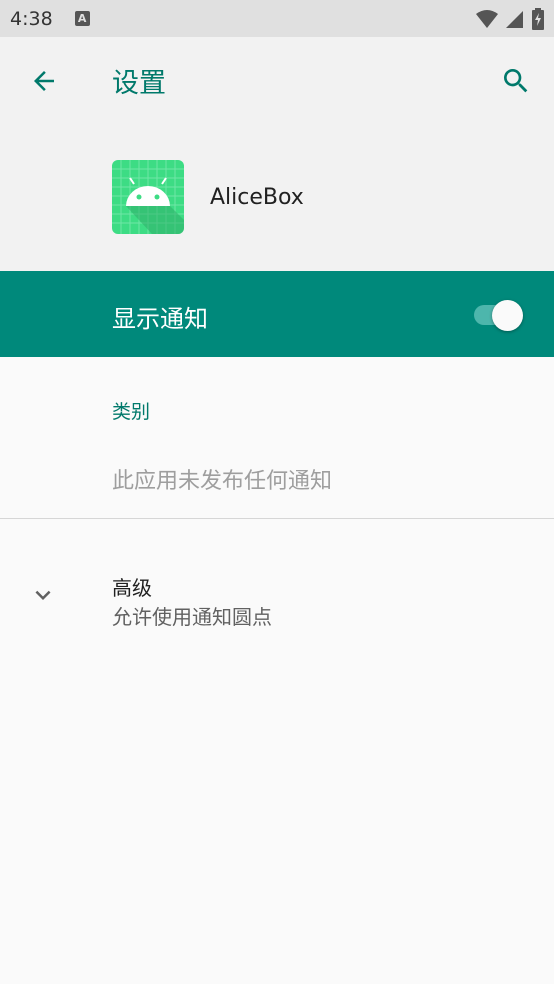  I want to click on search-button, so click(516, 81).